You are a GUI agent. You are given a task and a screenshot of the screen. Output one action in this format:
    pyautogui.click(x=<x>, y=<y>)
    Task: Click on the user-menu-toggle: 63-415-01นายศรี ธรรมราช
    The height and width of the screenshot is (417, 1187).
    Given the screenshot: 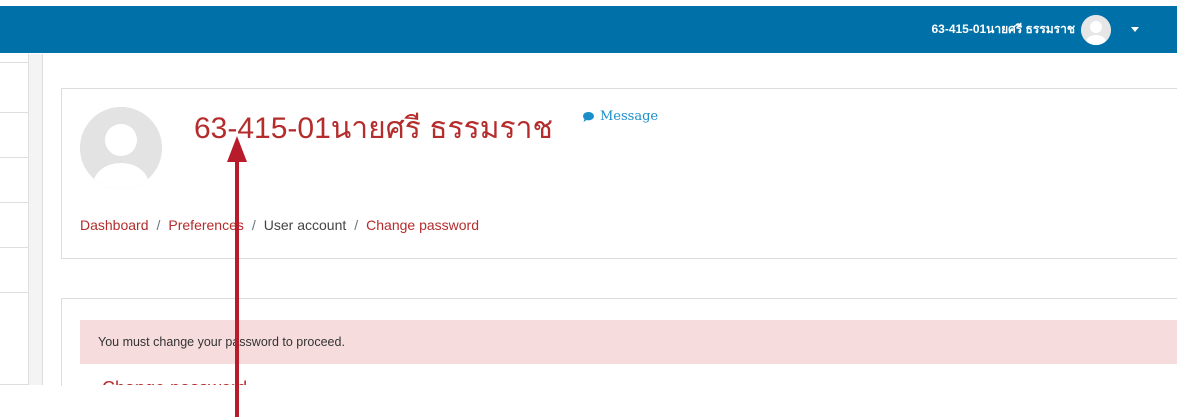 What is the action you would take?
    pyautogui.click(x=1035, y=29)
    